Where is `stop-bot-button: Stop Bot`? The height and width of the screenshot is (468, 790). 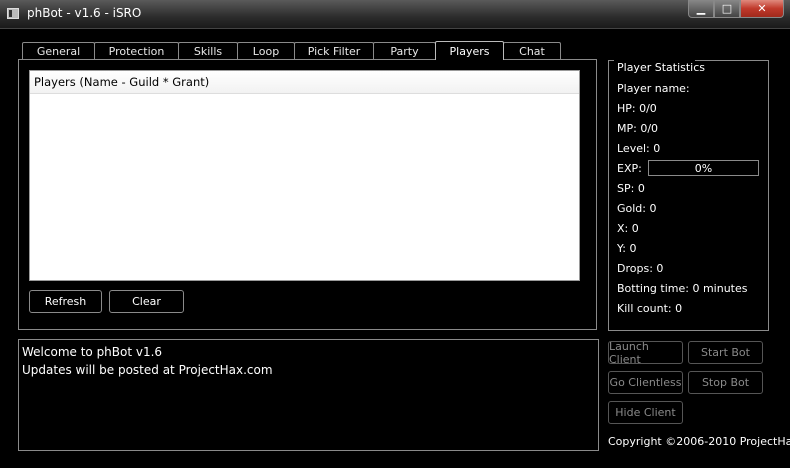
stop-bot-button: Stop Bot is located at coordinates (725, 382).